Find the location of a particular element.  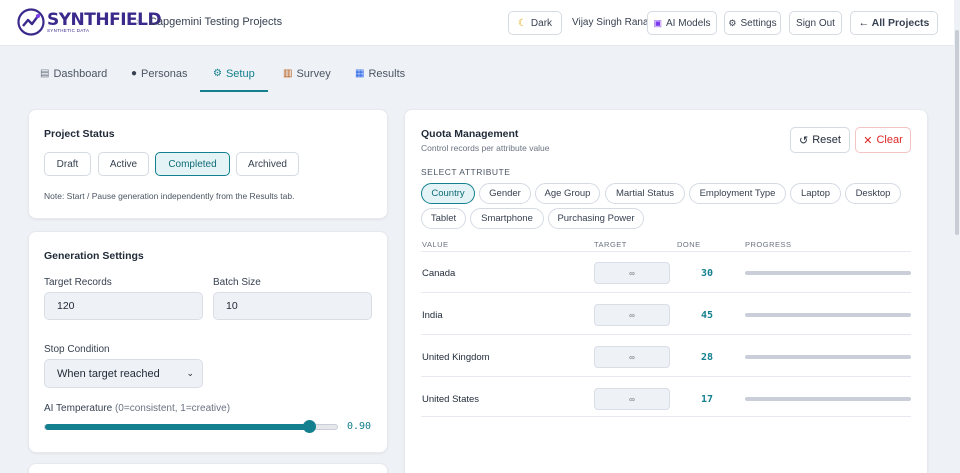

status-completed-button: Completed is located at coordinates (192, 164).